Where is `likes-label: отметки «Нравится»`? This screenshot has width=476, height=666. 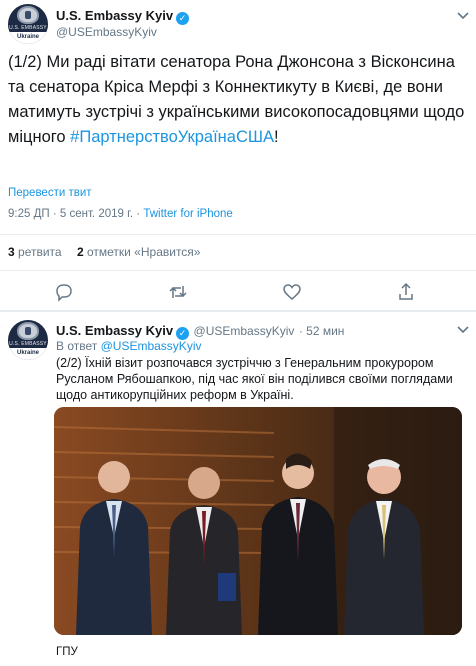
likes-label: отметки «Нравится» is located at coordinates (143, 252).